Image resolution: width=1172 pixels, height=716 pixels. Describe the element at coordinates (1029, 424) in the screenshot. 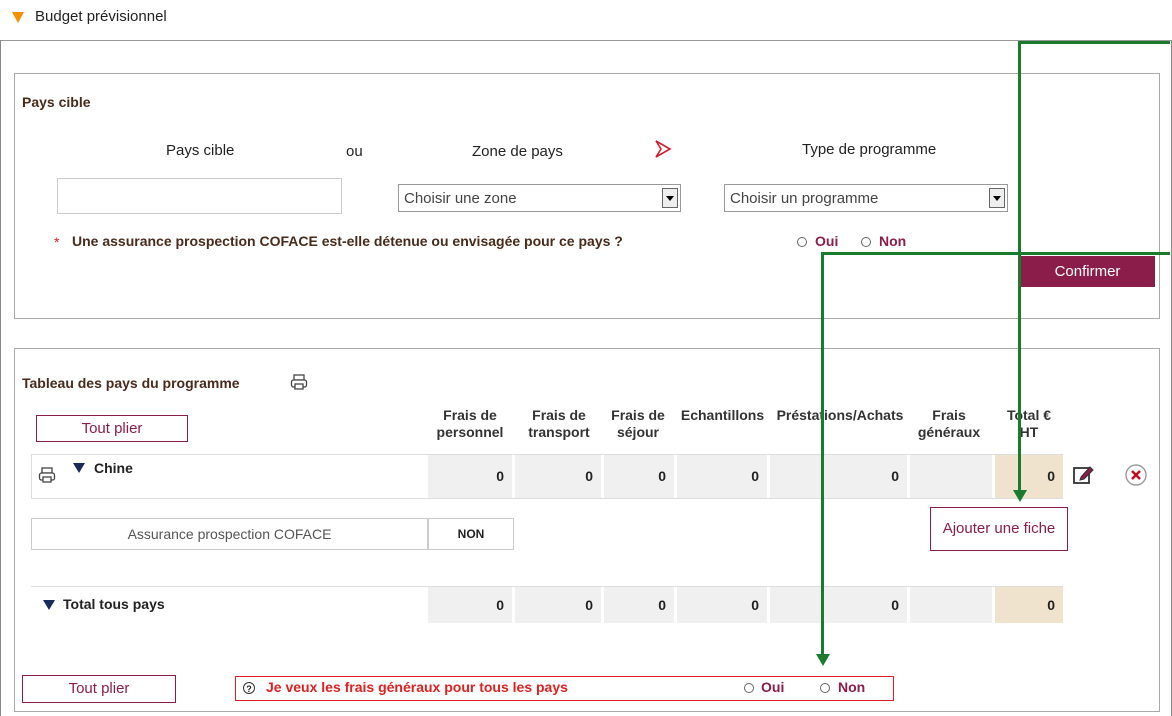

I see `col-total-ht: Total € HT` at that location.